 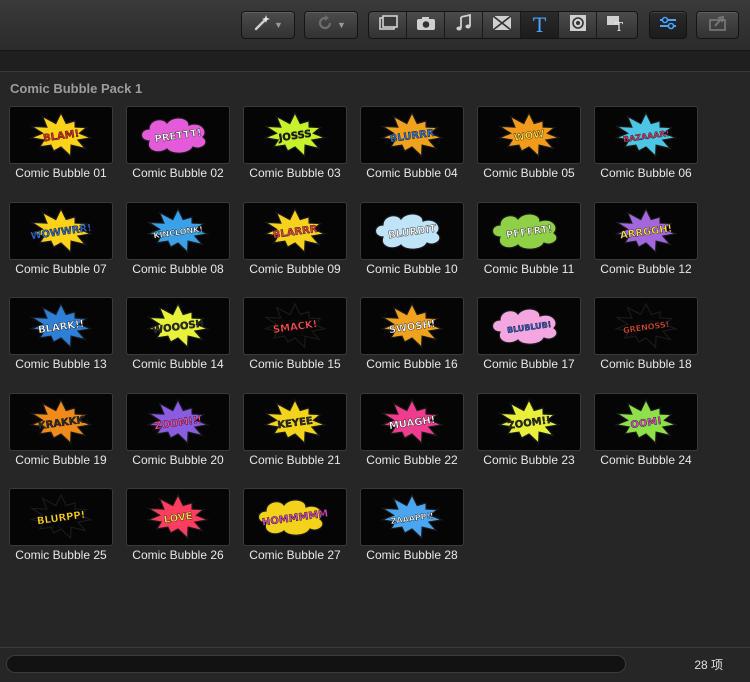 I want to click on title-thumbnail: SWOSH!, so click(x=412, y=326).